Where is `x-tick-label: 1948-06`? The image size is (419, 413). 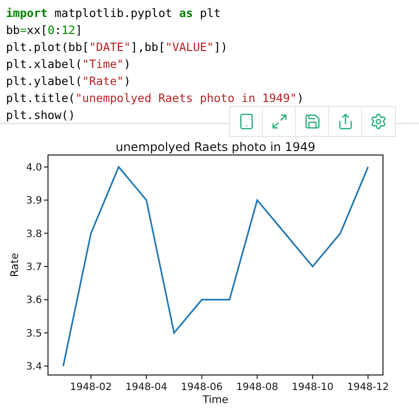 x-tick-label: 1948-06 is located at coordinates (201, 387).